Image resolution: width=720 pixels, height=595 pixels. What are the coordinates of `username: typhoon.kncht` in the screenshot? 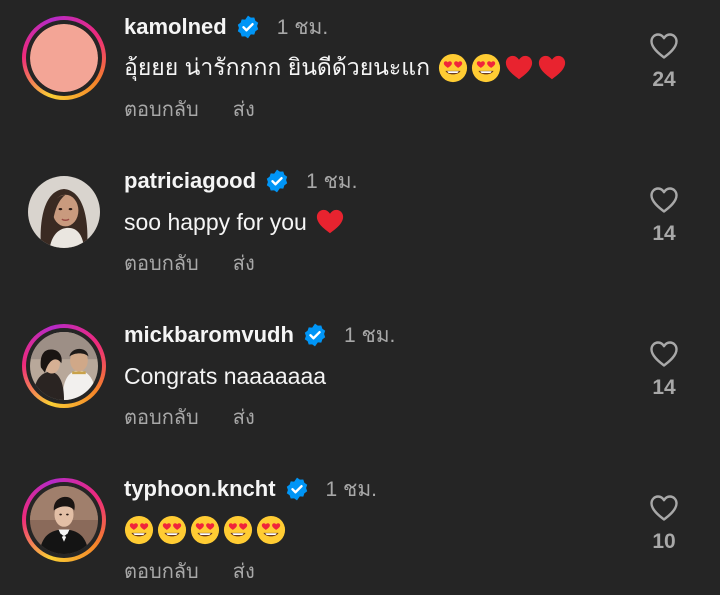 It's located at (200, 489).